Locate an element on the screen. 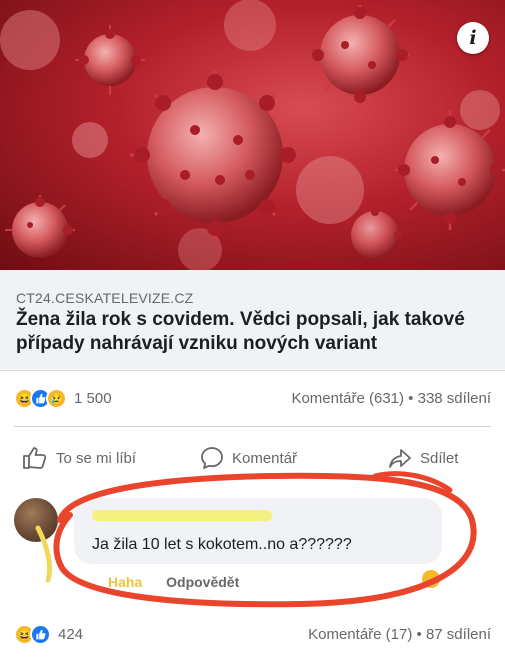 This screenshot has width=505, height=662. comment-button: Komentář is located at coordinates (248, 458).